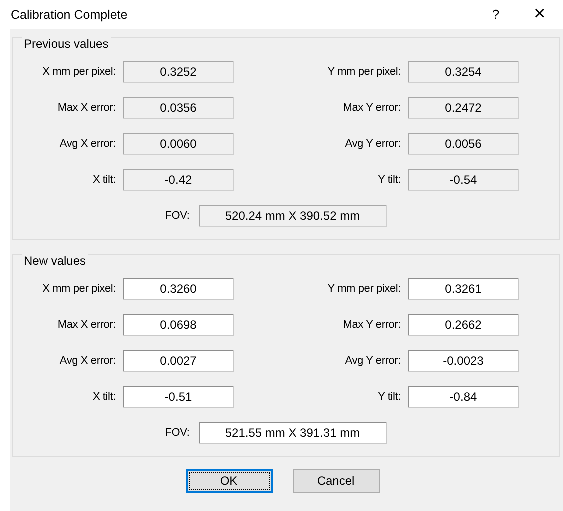 This screenshot has height=511, width=563. What do you see at coordinates (463, 397) in the screenshot?
I see `value-field: -0.84` at bounding box center [463, 397].